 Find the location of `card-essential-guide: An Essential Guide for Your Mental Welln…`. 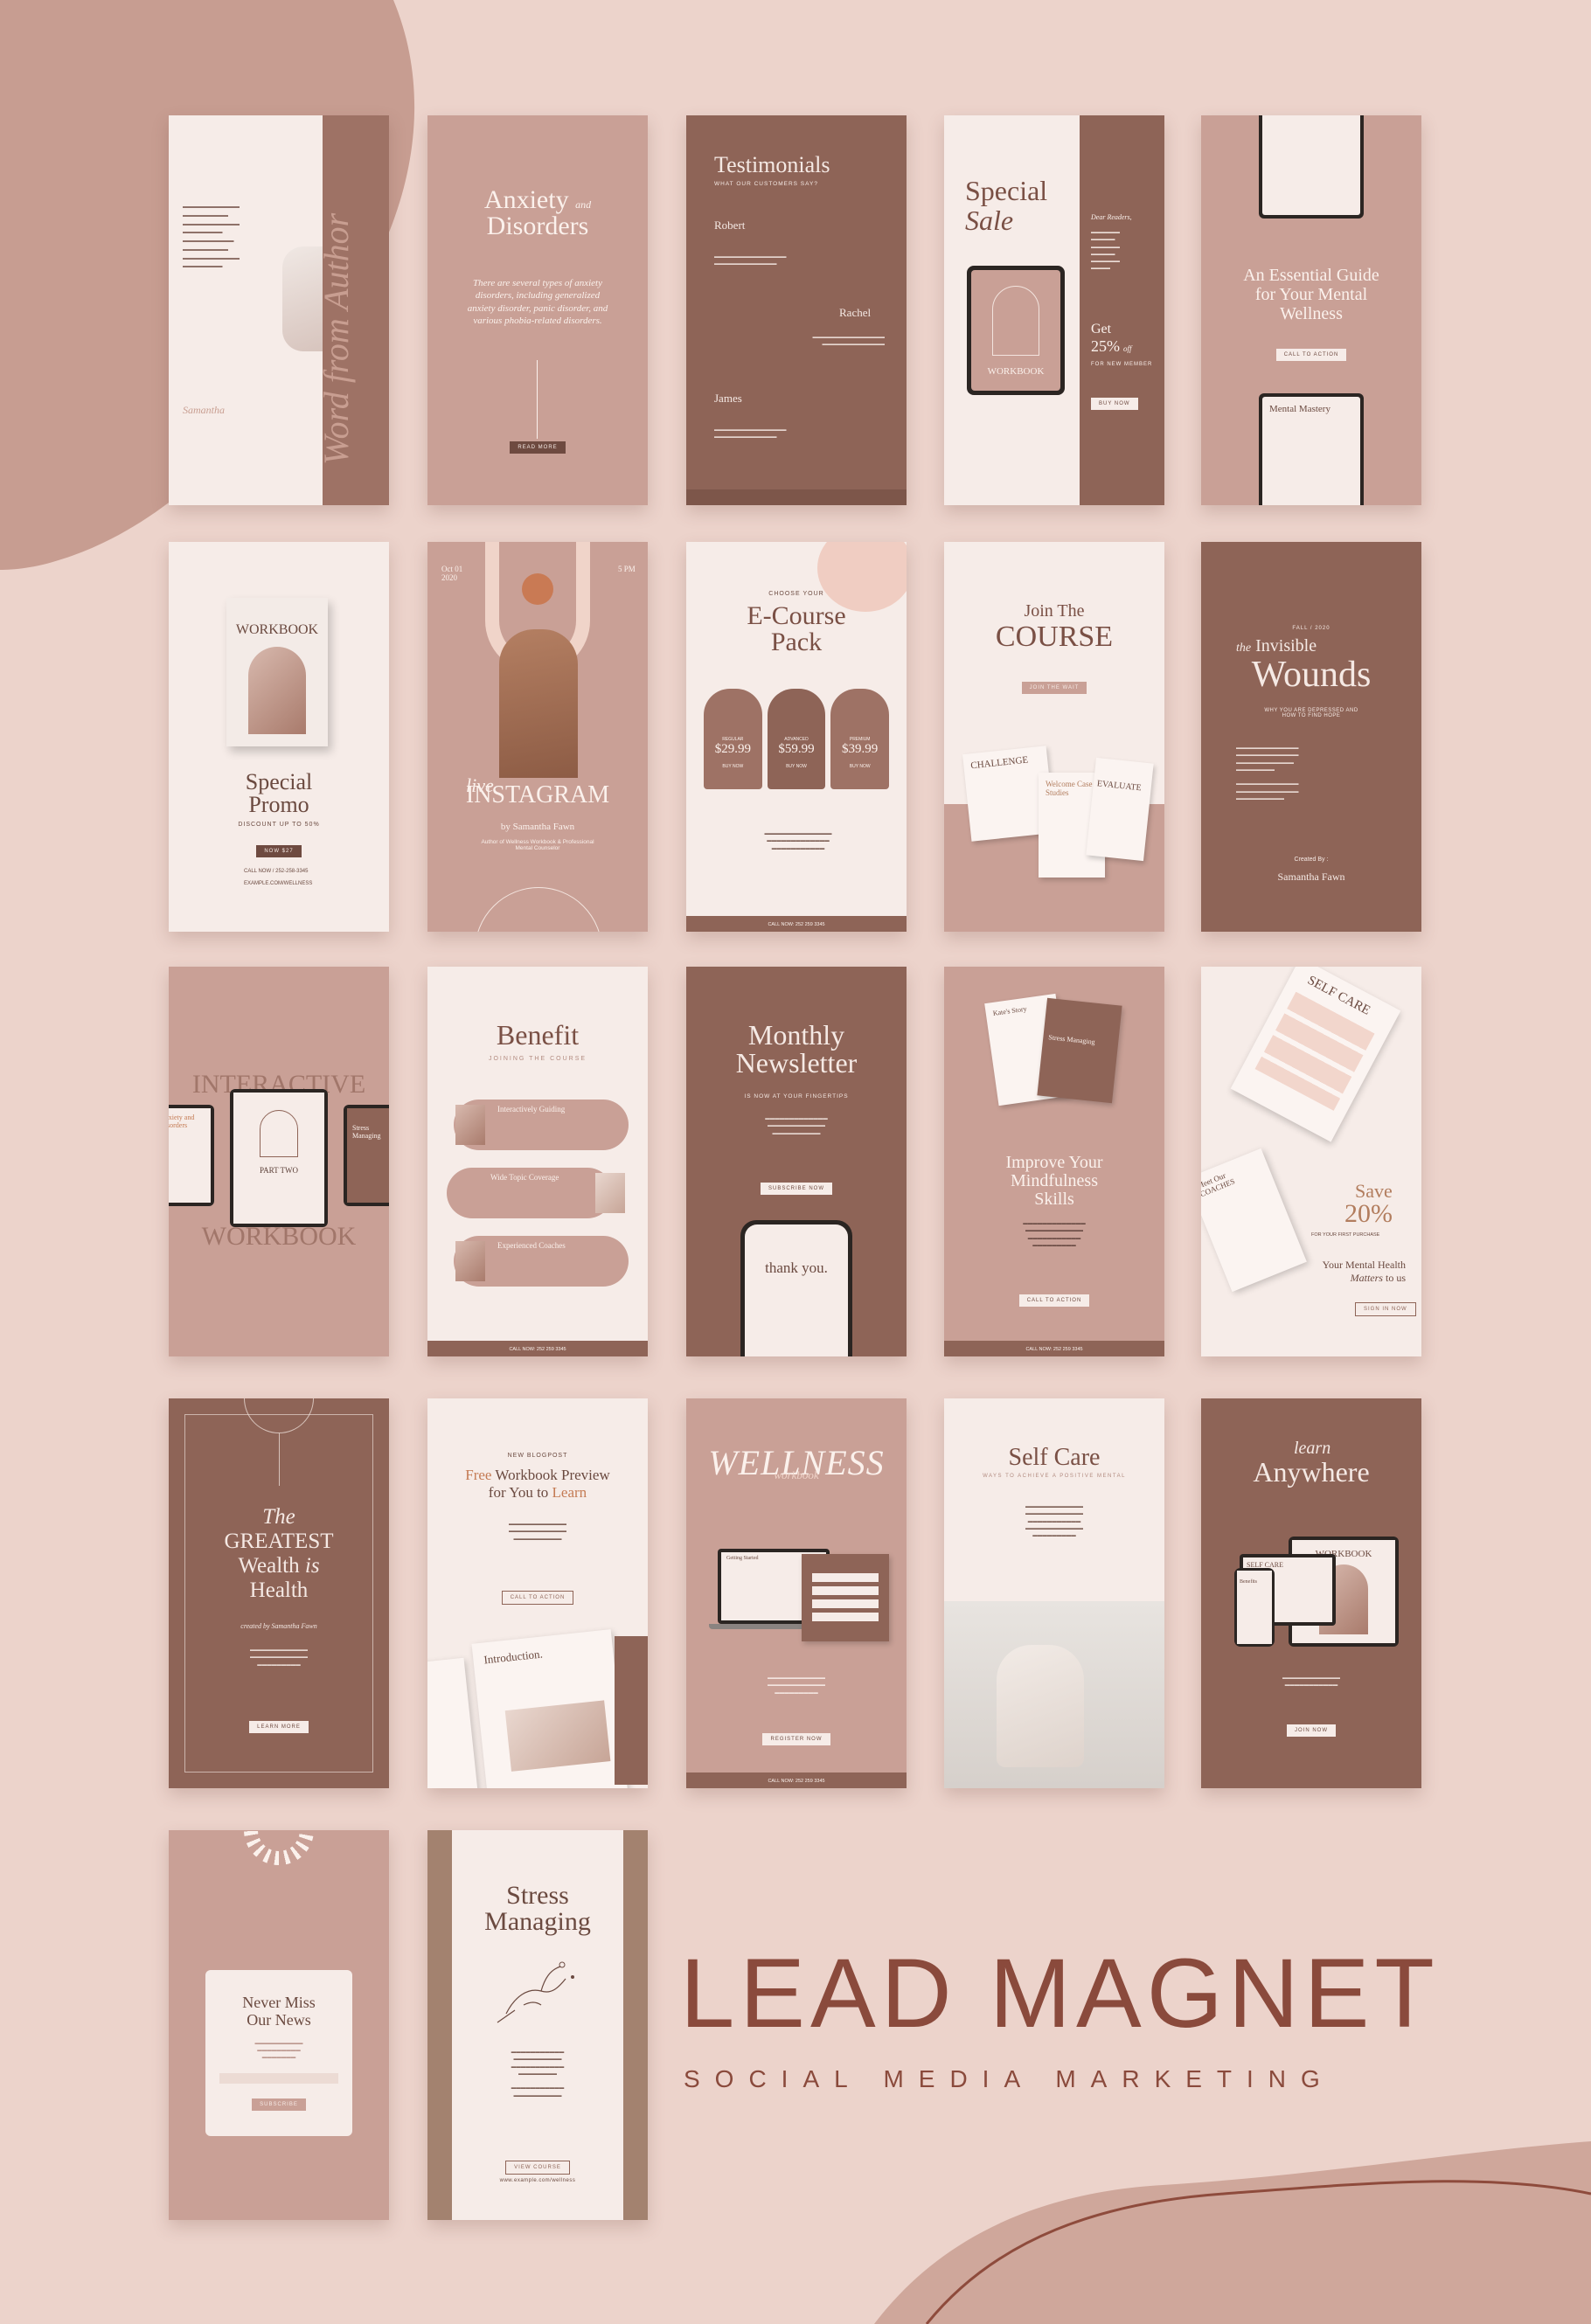

card-essential-guide: An Essential Guide for Your Mental Welln… is located at coordinates (1311, 310).